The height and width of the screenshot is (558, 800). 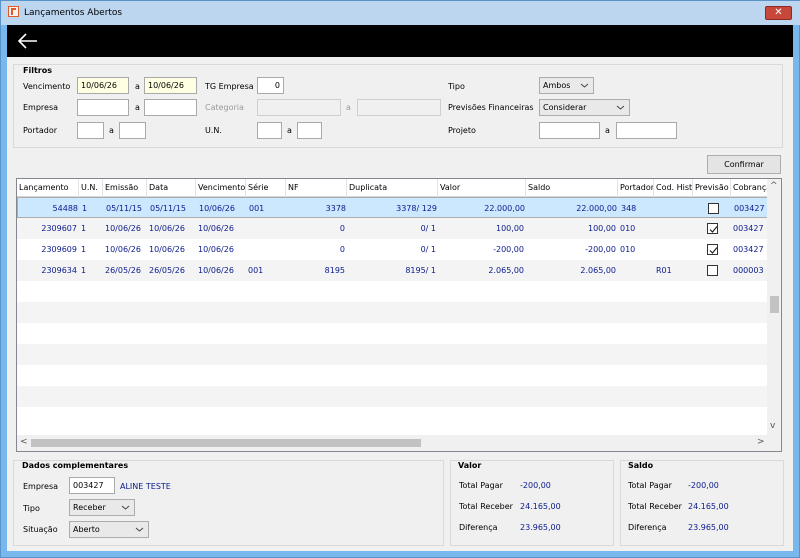 I want to click on horizontal-scrollbar: < >, so click(x=399, y=443).